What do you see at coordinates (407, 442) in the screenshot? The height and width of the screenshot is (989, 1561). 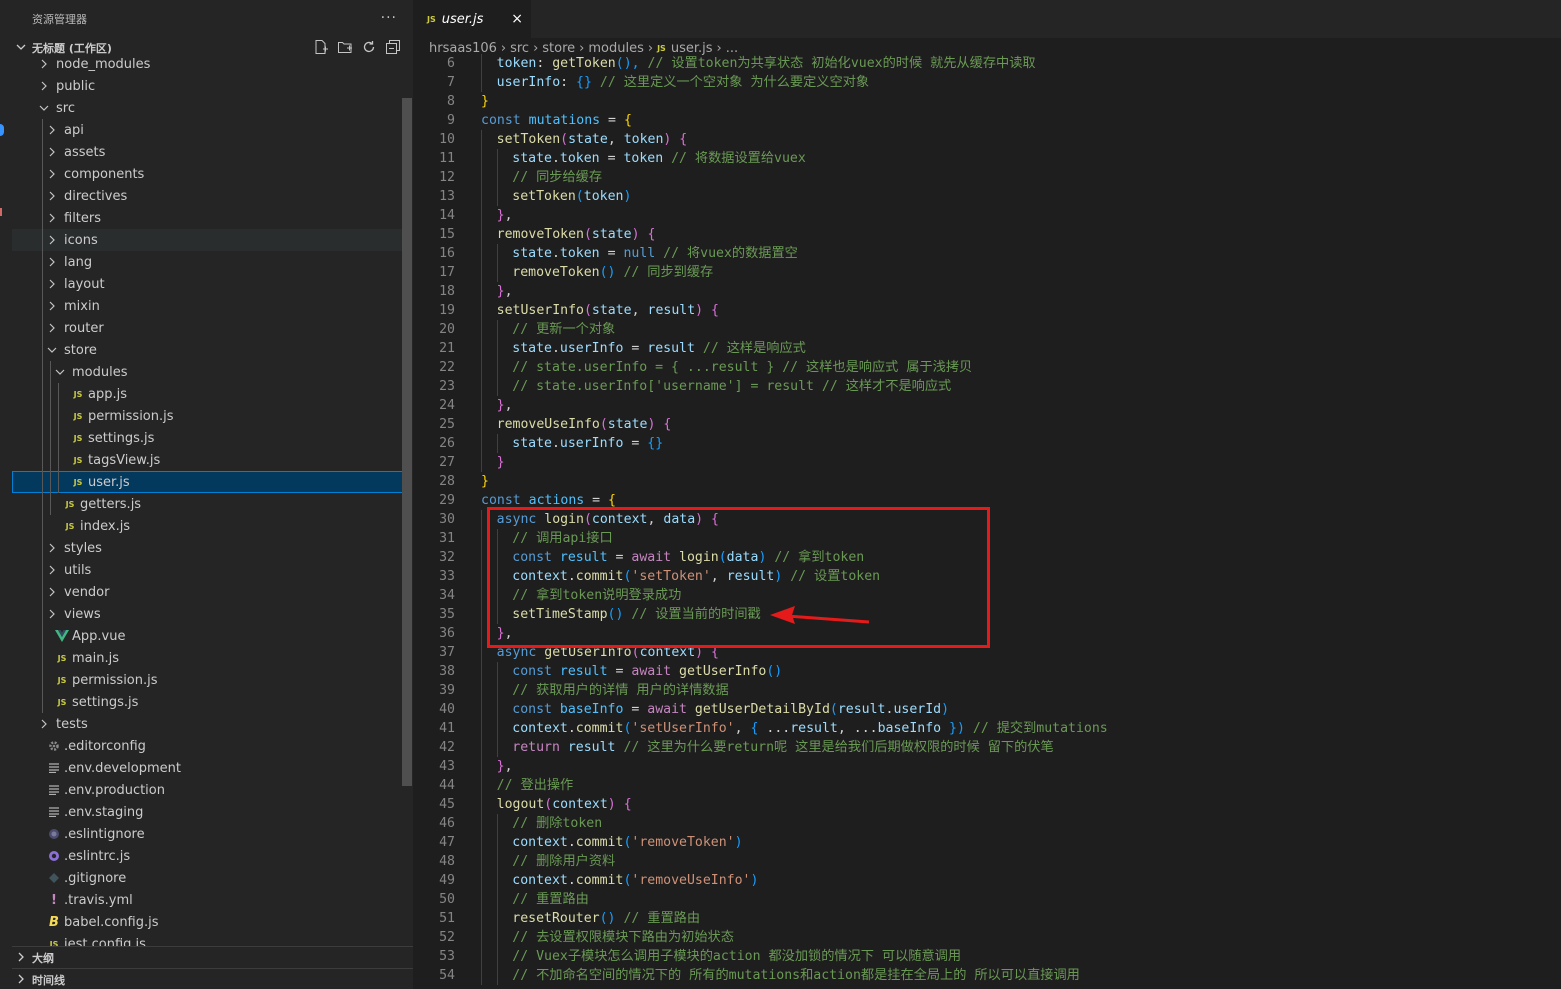 I see `sidebar-scrollbar` at bounding box center [407, 442].